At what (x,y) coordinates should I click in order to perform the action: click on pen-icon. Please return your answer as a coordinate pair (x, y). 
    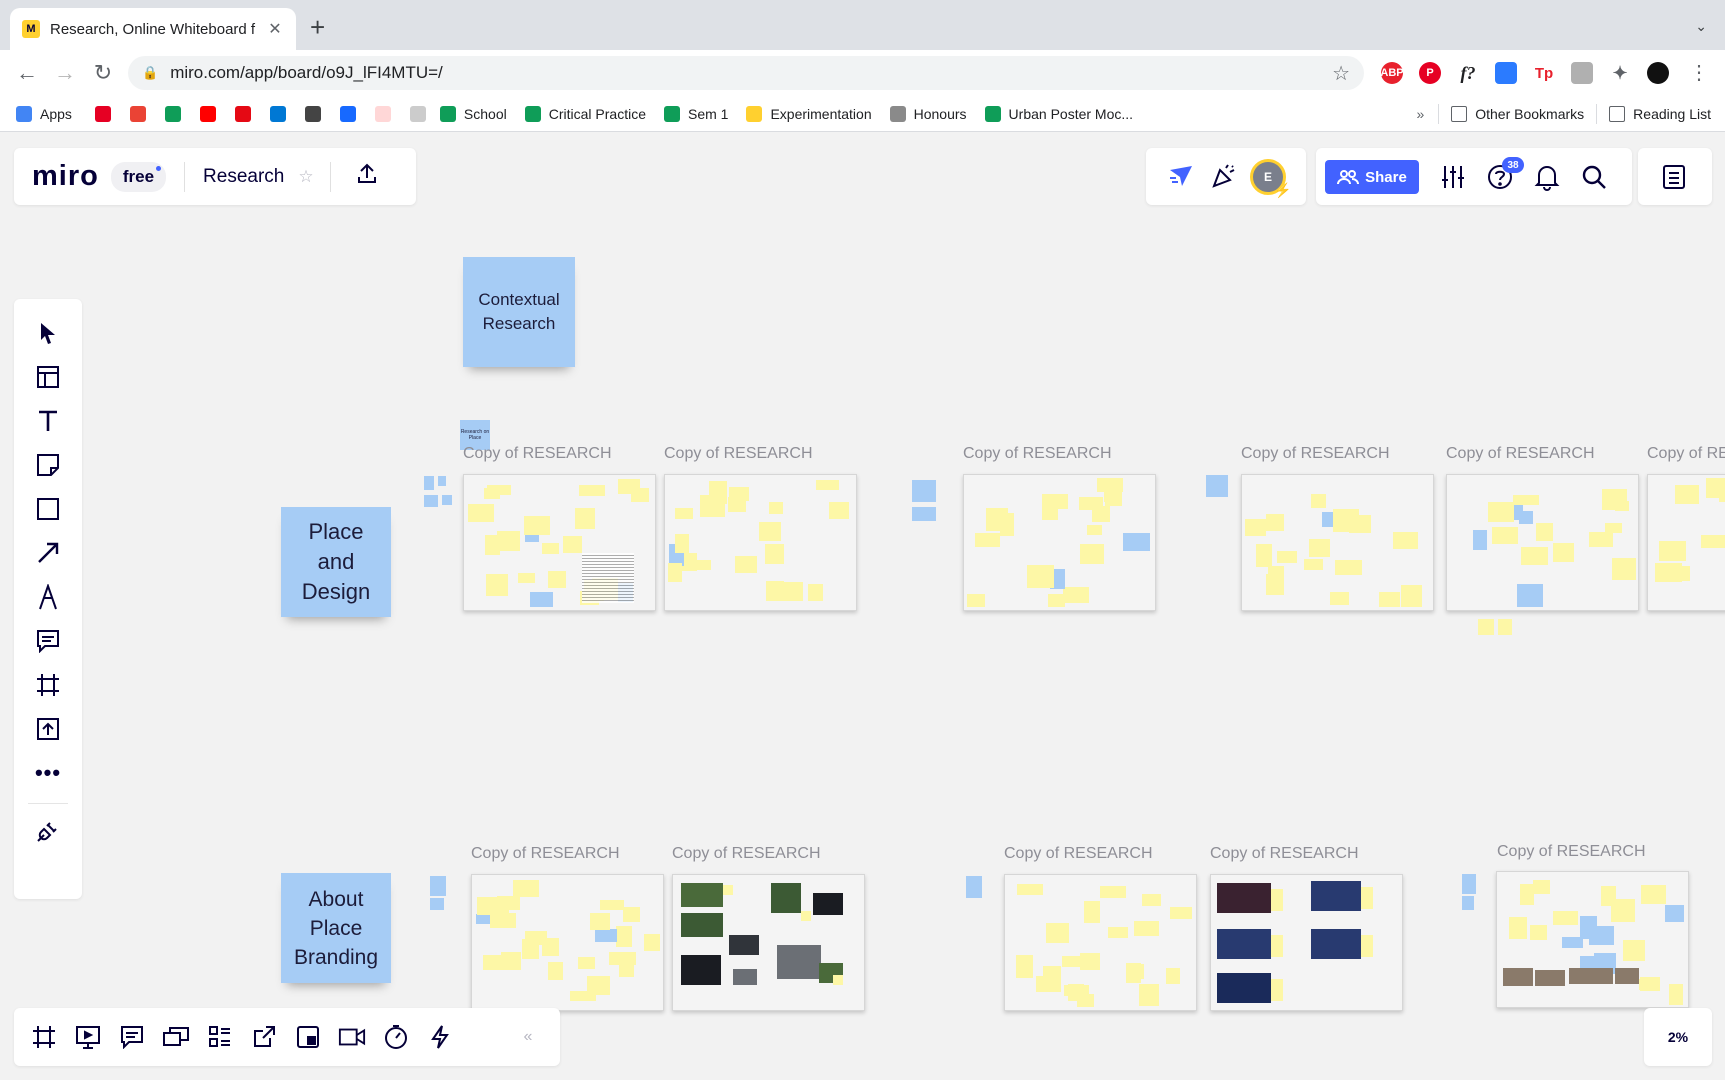
    Looking at the image, I should click on (48, 597).